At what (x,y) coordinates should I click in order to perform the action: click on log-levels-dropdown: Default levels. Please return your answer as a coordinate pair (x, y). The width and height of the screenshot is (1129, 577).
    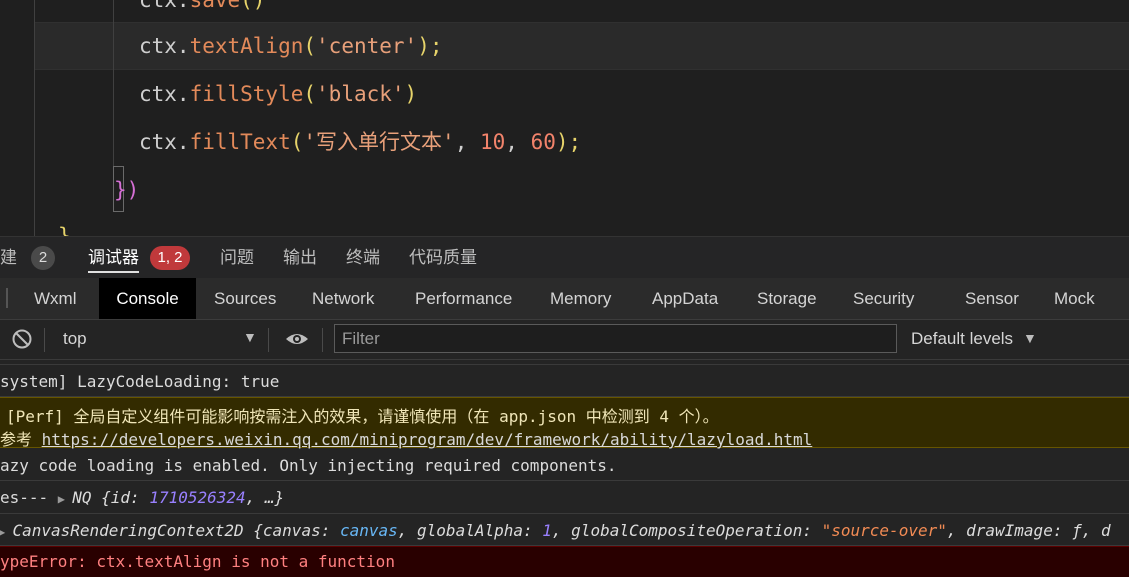
    Looking at the image, I should click on (962, 339).